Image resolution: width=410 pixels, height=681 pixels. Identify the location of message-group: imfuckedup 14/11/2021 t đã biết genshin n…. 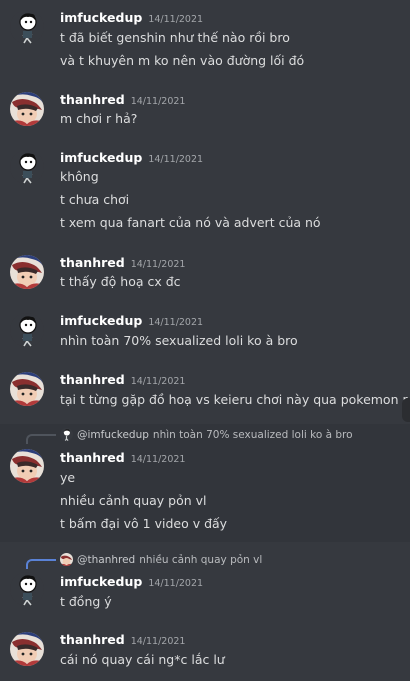
(205, 40).